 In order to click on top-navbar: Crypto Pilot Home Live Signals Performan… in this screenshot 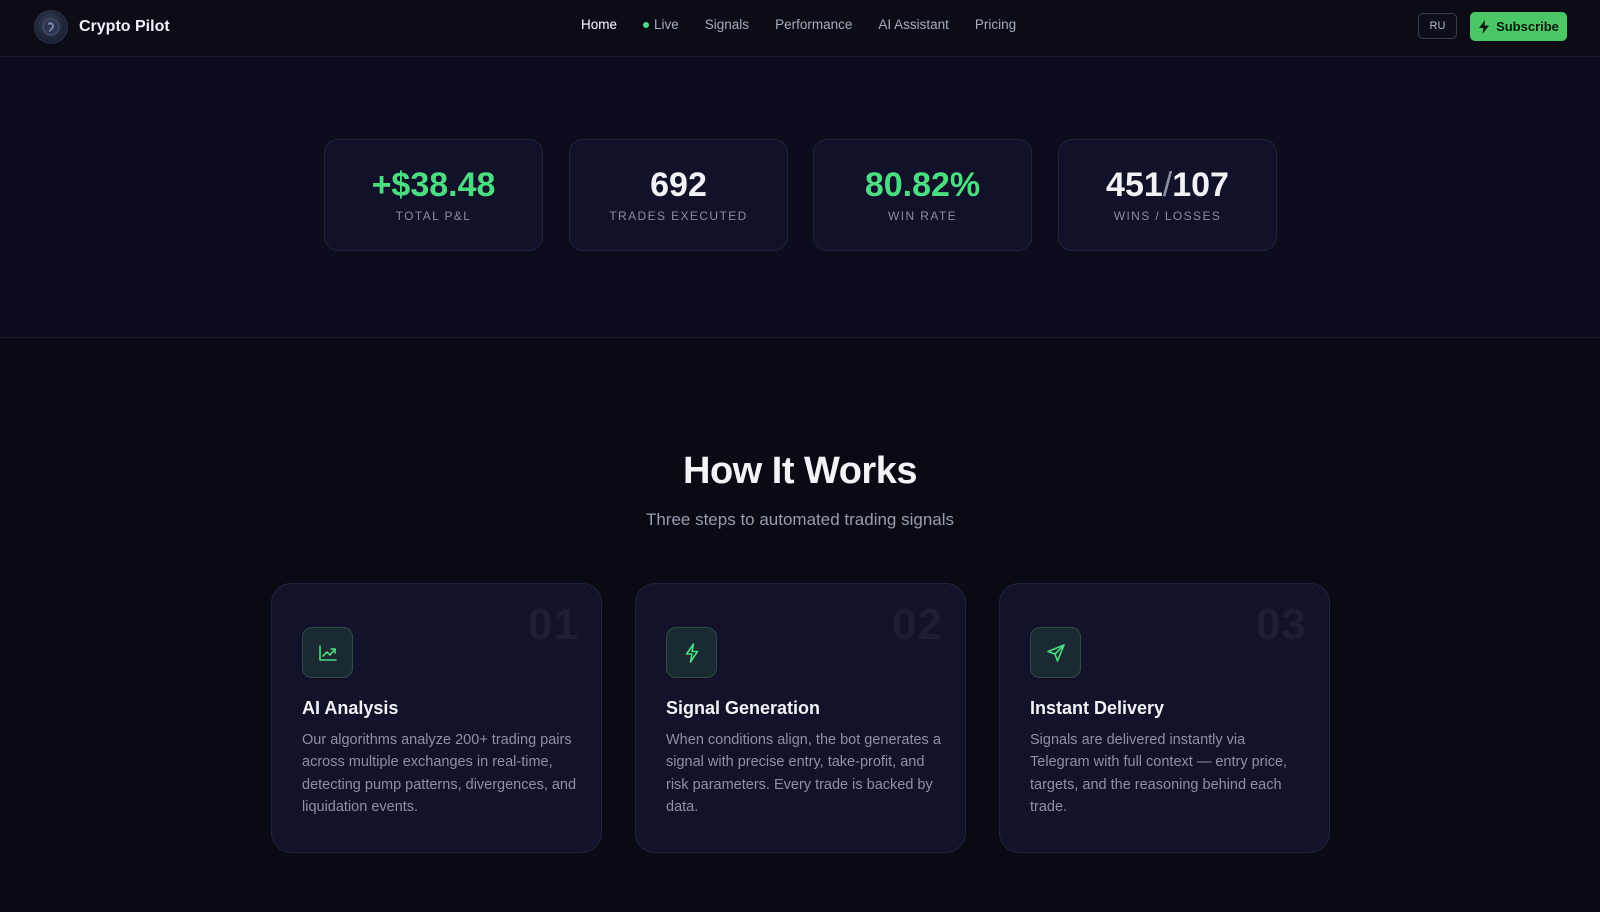, I will do `click(800, 28)`.